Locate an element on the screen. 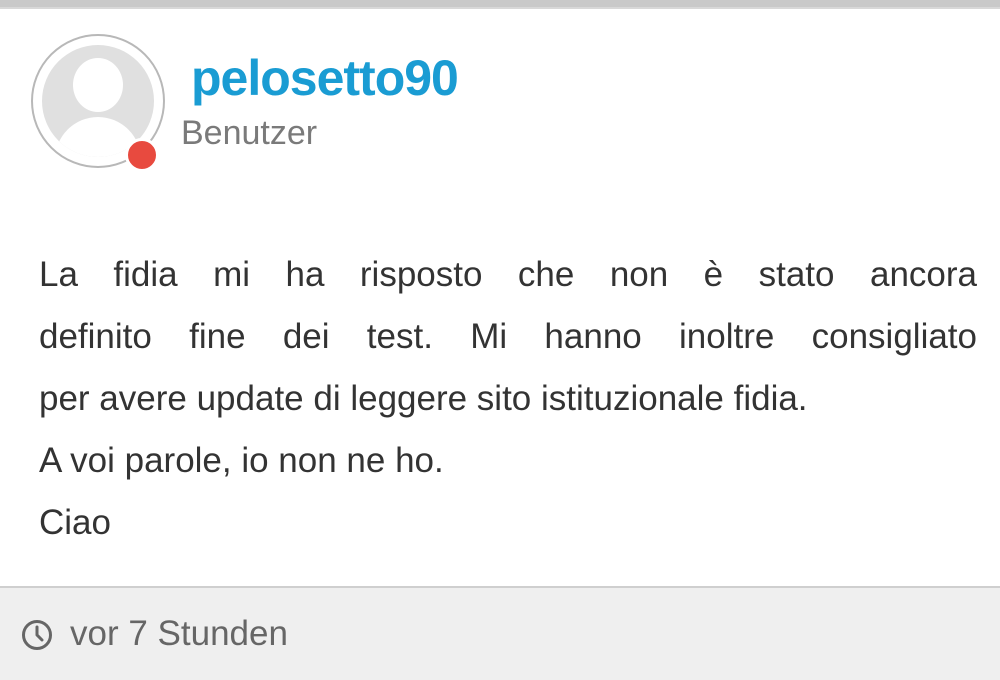 The height and width of the screenshot is (680, 1000). offline-status-indicator is located at coordinates (142, 155).